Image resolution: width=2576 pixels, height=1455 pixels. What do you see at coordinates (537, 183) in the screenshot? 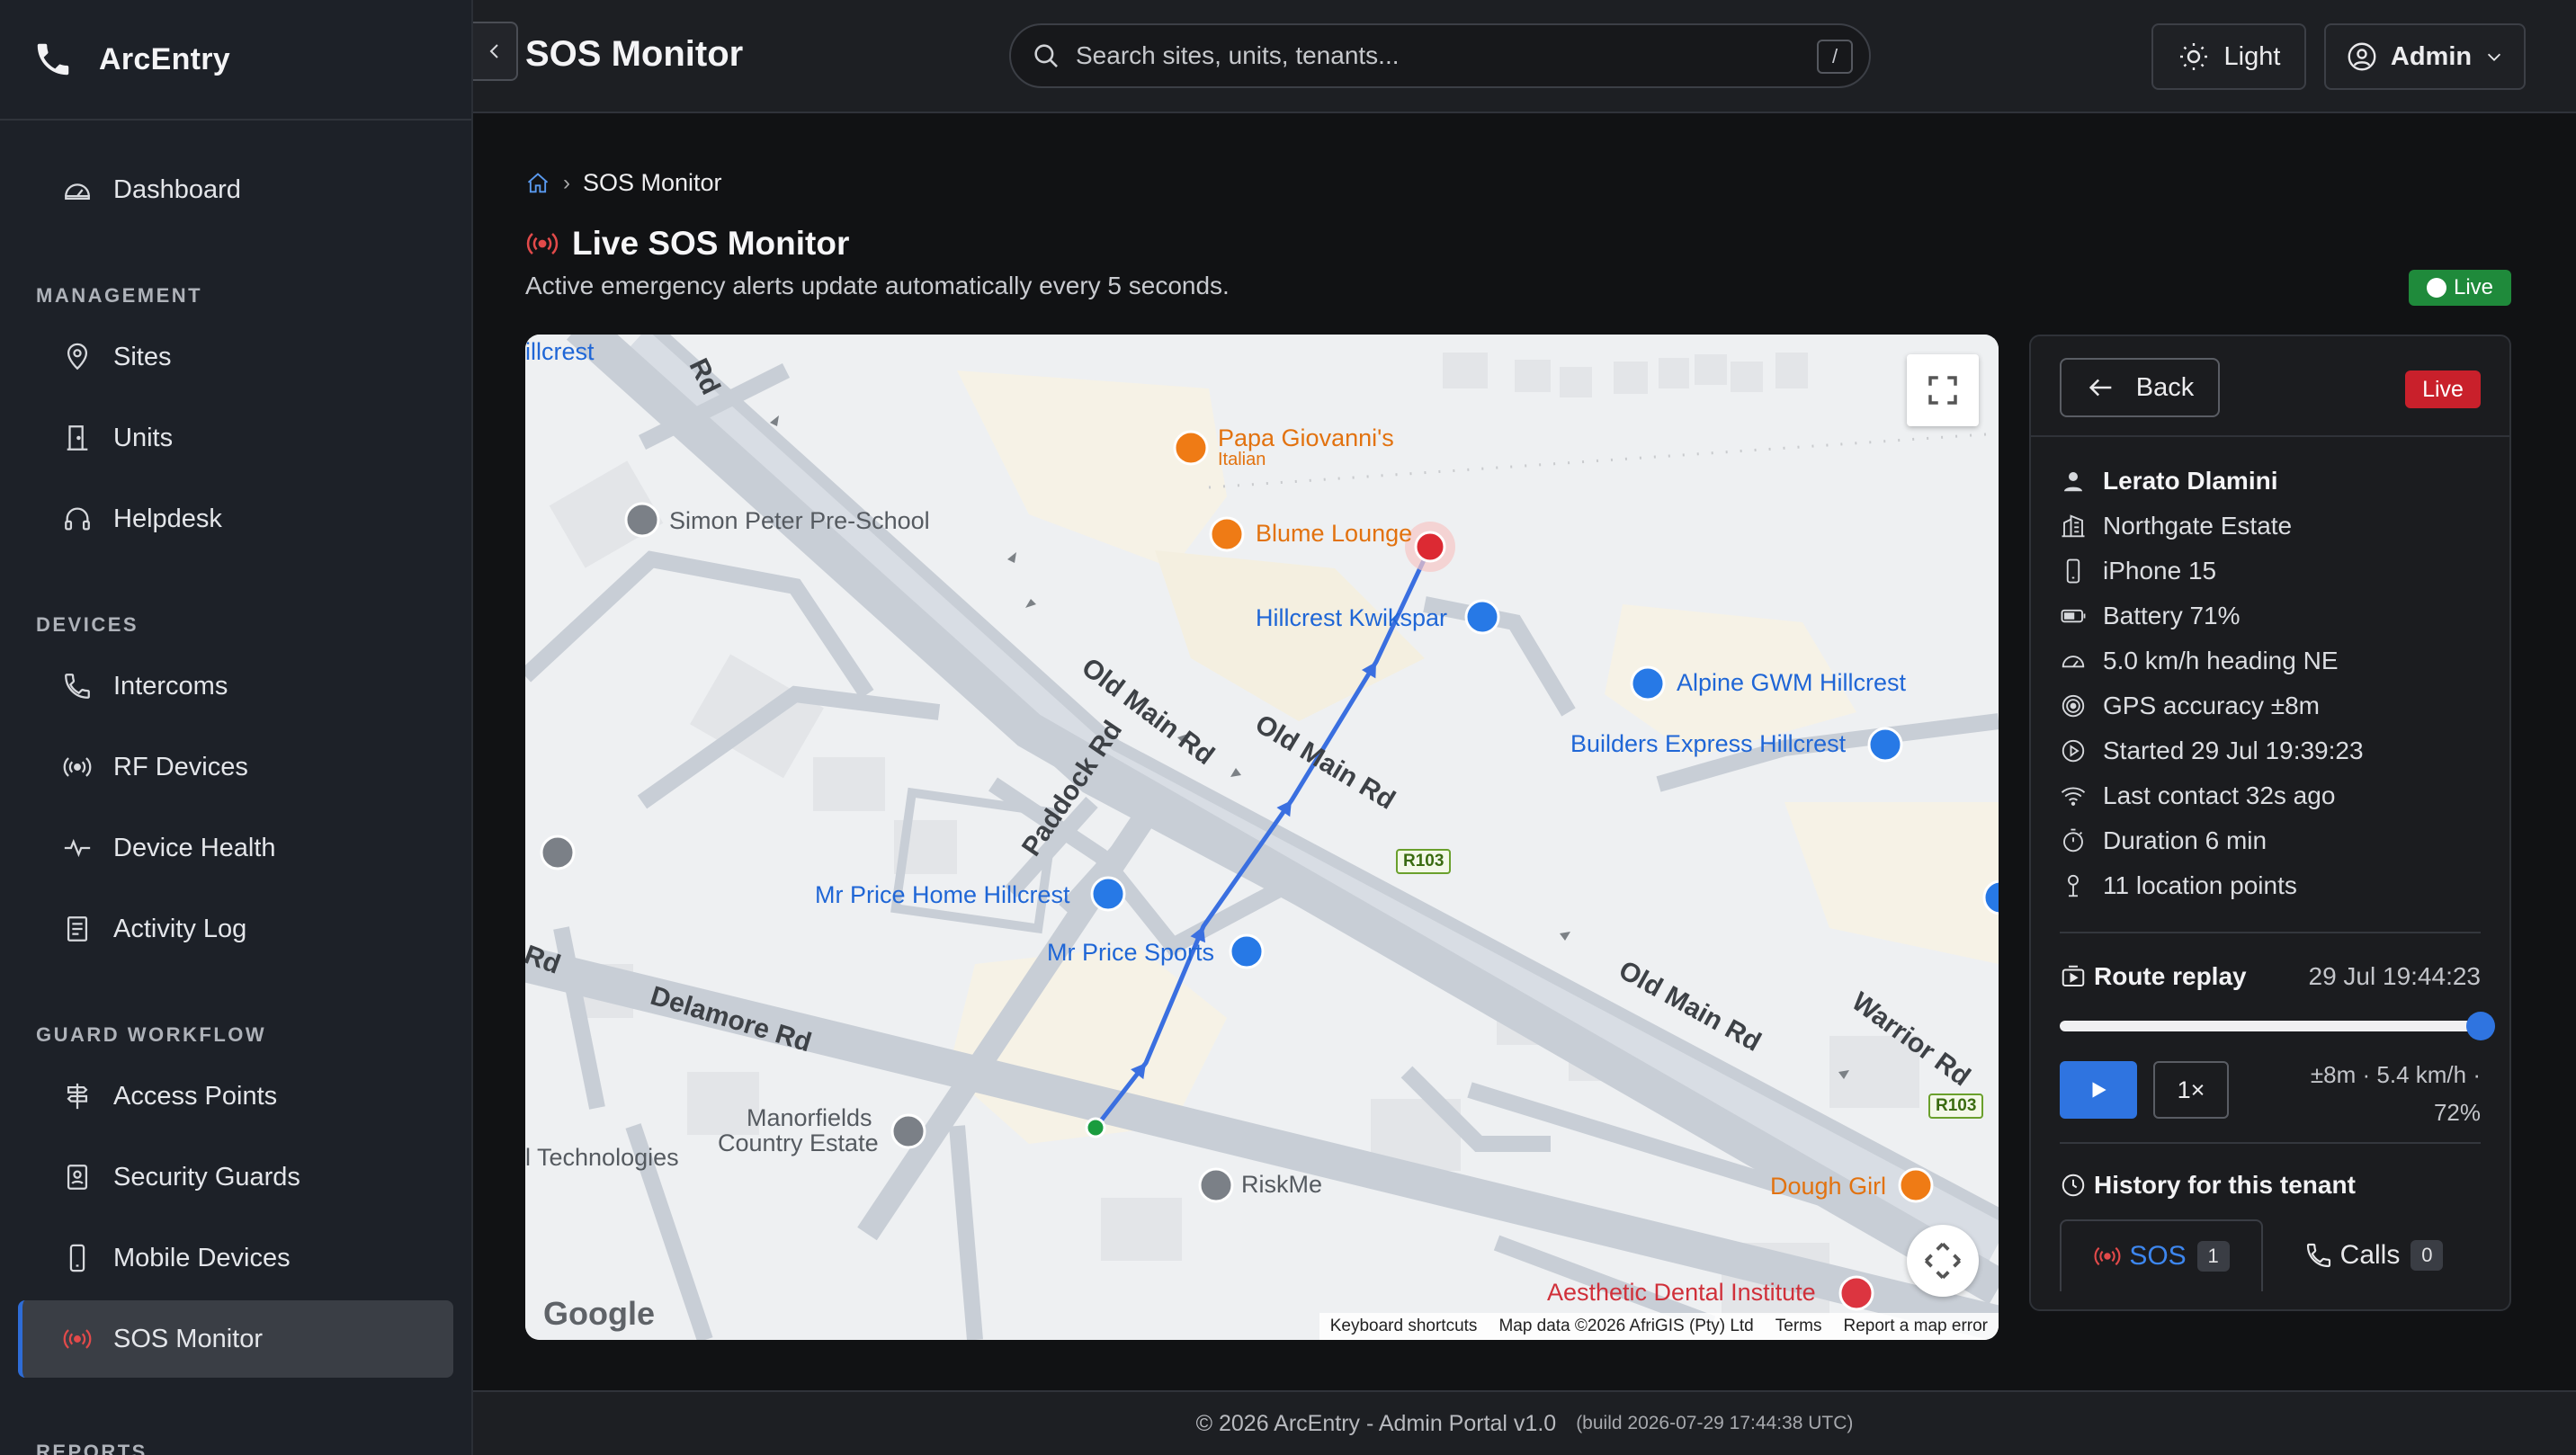
I see `home-icon` at bounding box center [537, 183].